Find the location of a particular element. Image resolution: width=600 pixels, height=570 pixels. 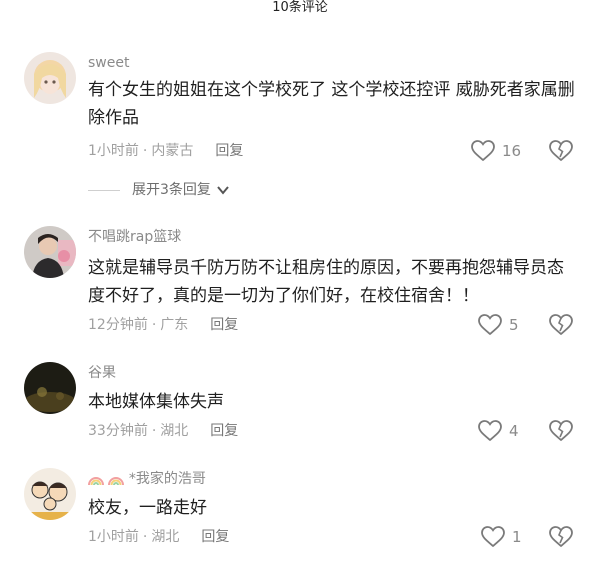

comment-text: 本地媒体集体失声 is located at coordinates (156, 402).